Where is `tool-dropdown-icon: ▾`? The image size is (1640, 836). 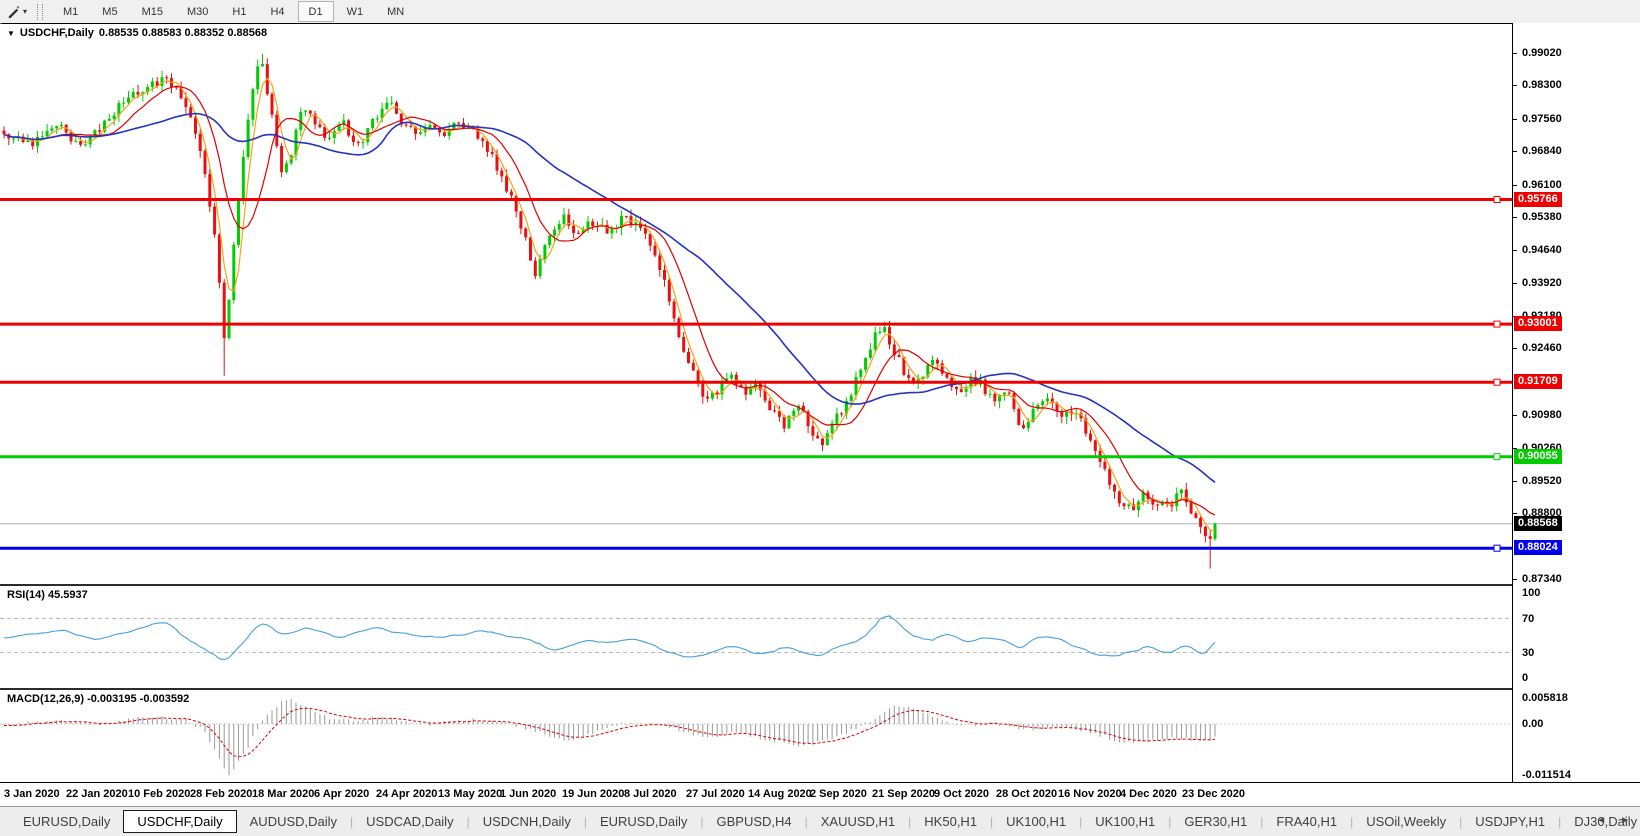 tool-dropdown-icon: ▾ is located at coordinates (25, 11).